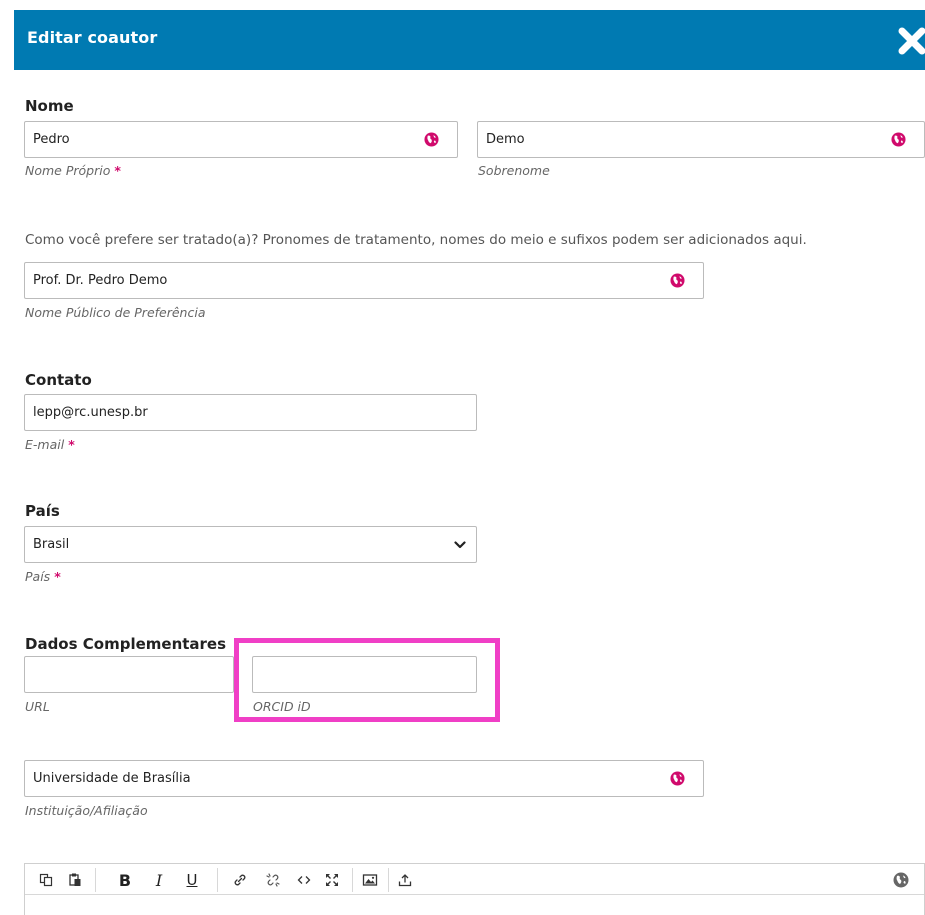 The width and height of the screenshot is (925, 915). Describe the element at coordinates (370, 880) in the screenshot. I see `image-icon` at that location.